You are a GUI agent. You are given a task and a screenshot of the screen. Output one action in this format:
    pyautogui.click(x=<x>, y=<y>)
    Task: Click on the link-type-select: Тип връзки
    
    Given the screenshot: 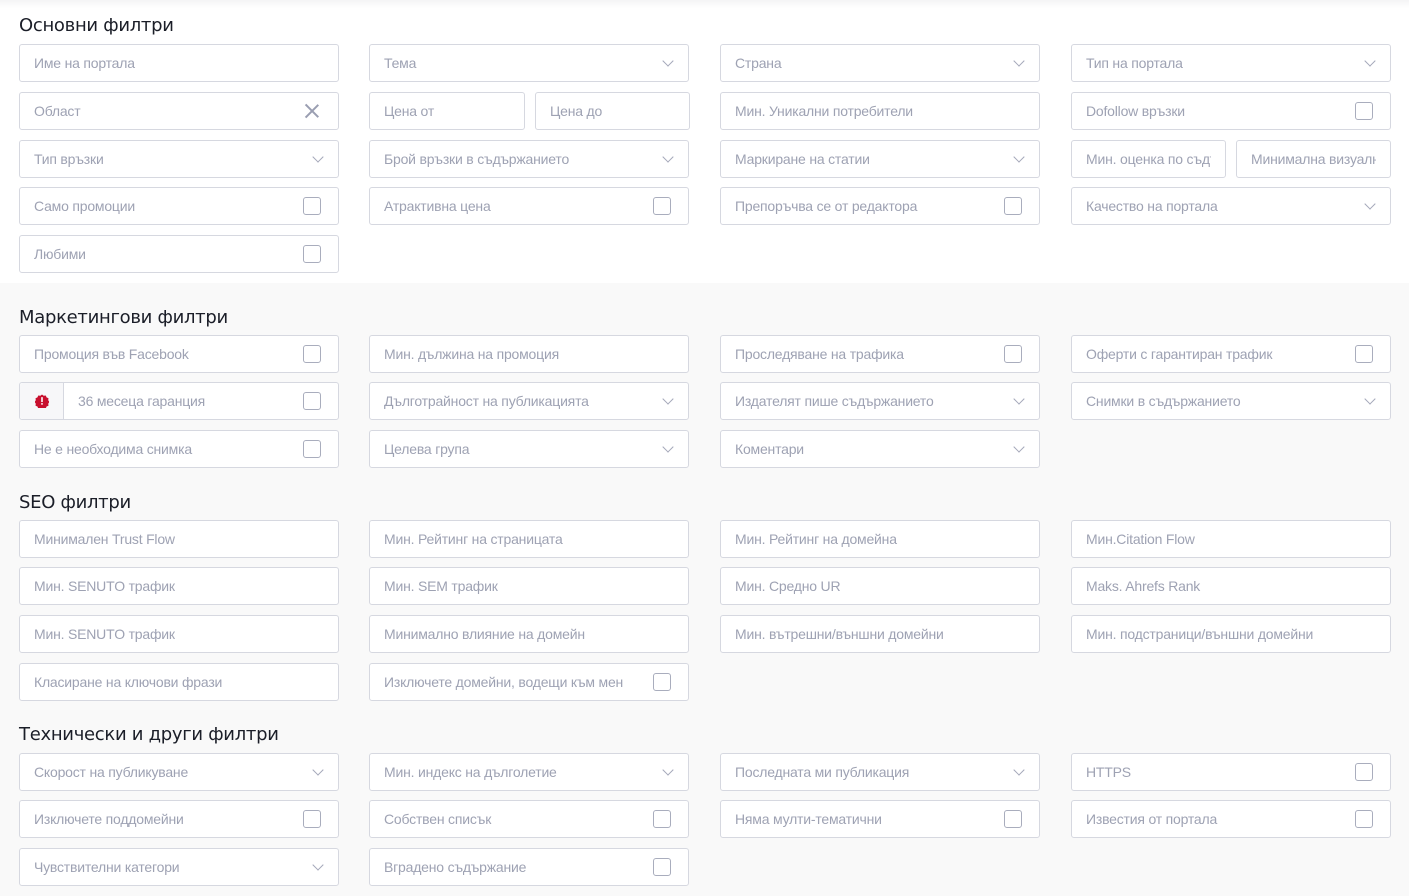 What is the action you would take?
    pyautogui.click(x=179, y=159)
    